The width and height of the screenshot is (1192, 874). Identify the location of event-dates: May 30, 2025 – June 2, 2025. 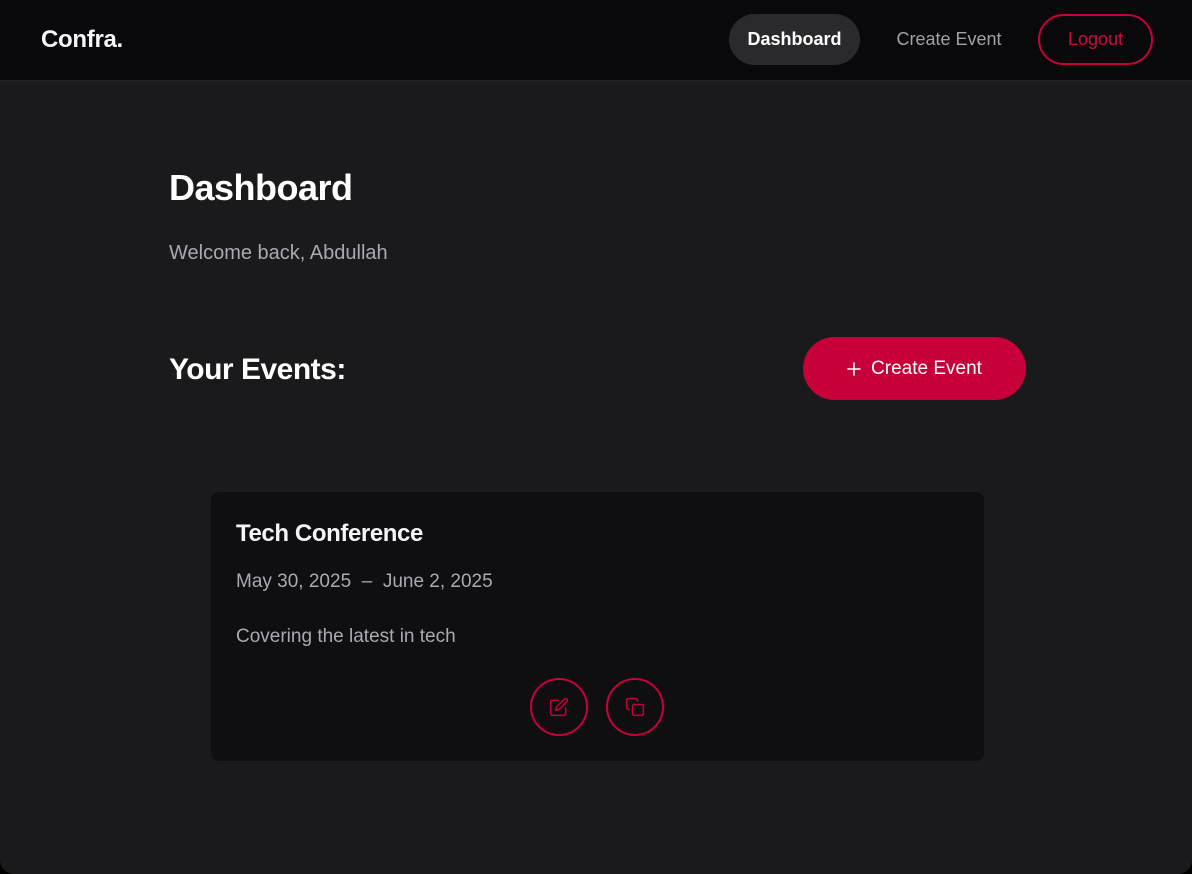
(364, 581).